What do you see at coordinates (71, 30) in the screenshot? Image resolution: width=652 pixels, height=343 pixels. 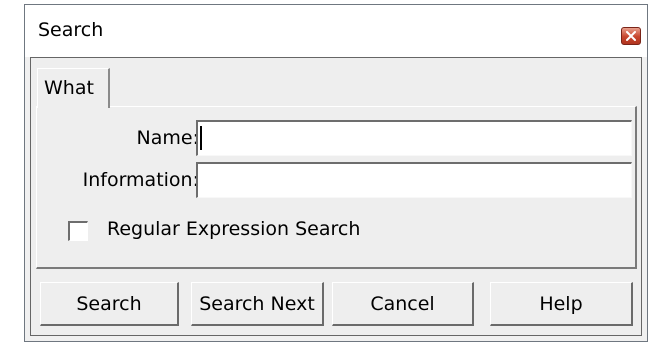 I see `window-title: Search` at bounding box center [71, 30].